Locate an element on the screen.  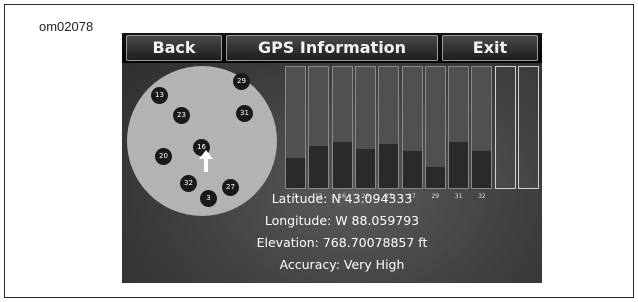
satellite-marker: 29 is located at coordinates (241, 81).